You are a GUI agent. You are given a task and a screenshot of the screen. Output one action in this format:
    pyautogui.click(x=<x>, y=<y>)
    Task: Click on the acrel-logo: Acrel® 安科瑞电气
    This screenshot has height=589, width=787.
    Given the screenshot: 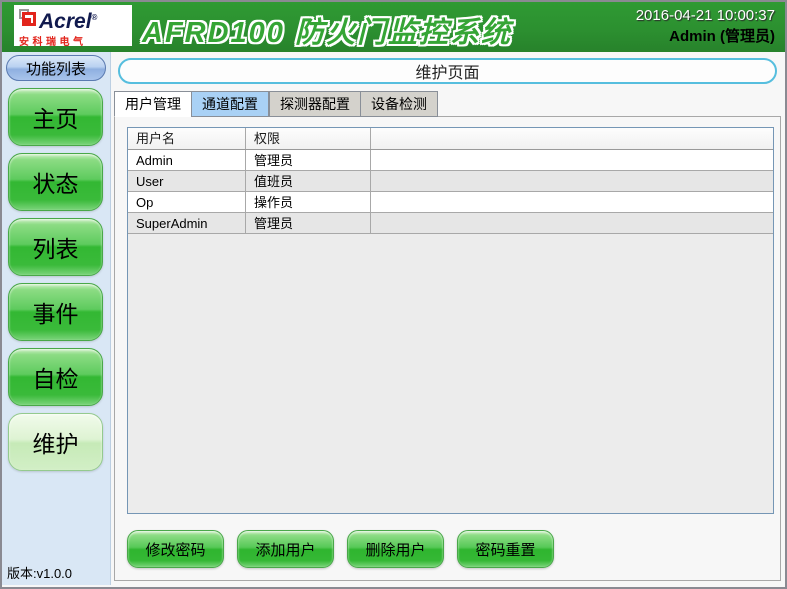 What is the action you would take?
    pyautogui.click(x=73, y=26)
    